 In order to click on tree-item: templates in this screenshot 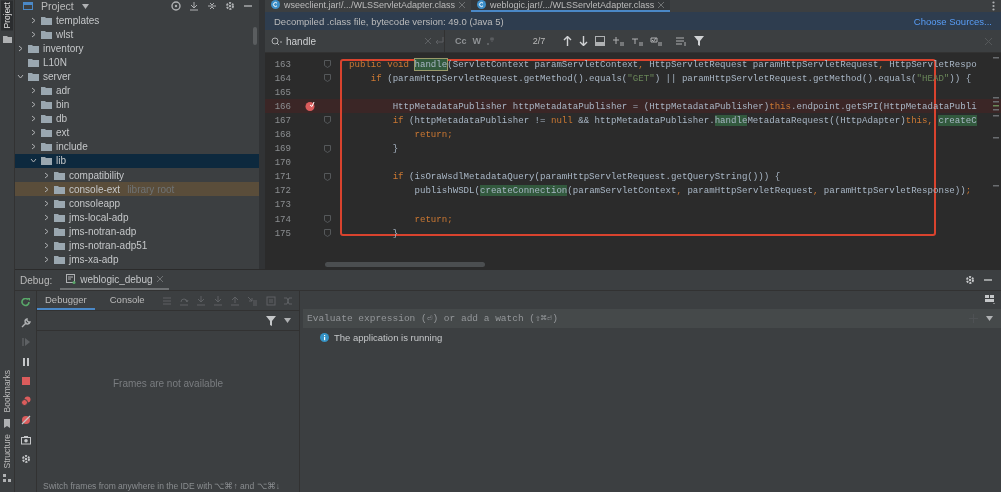, I will do `click(137, 20)`.